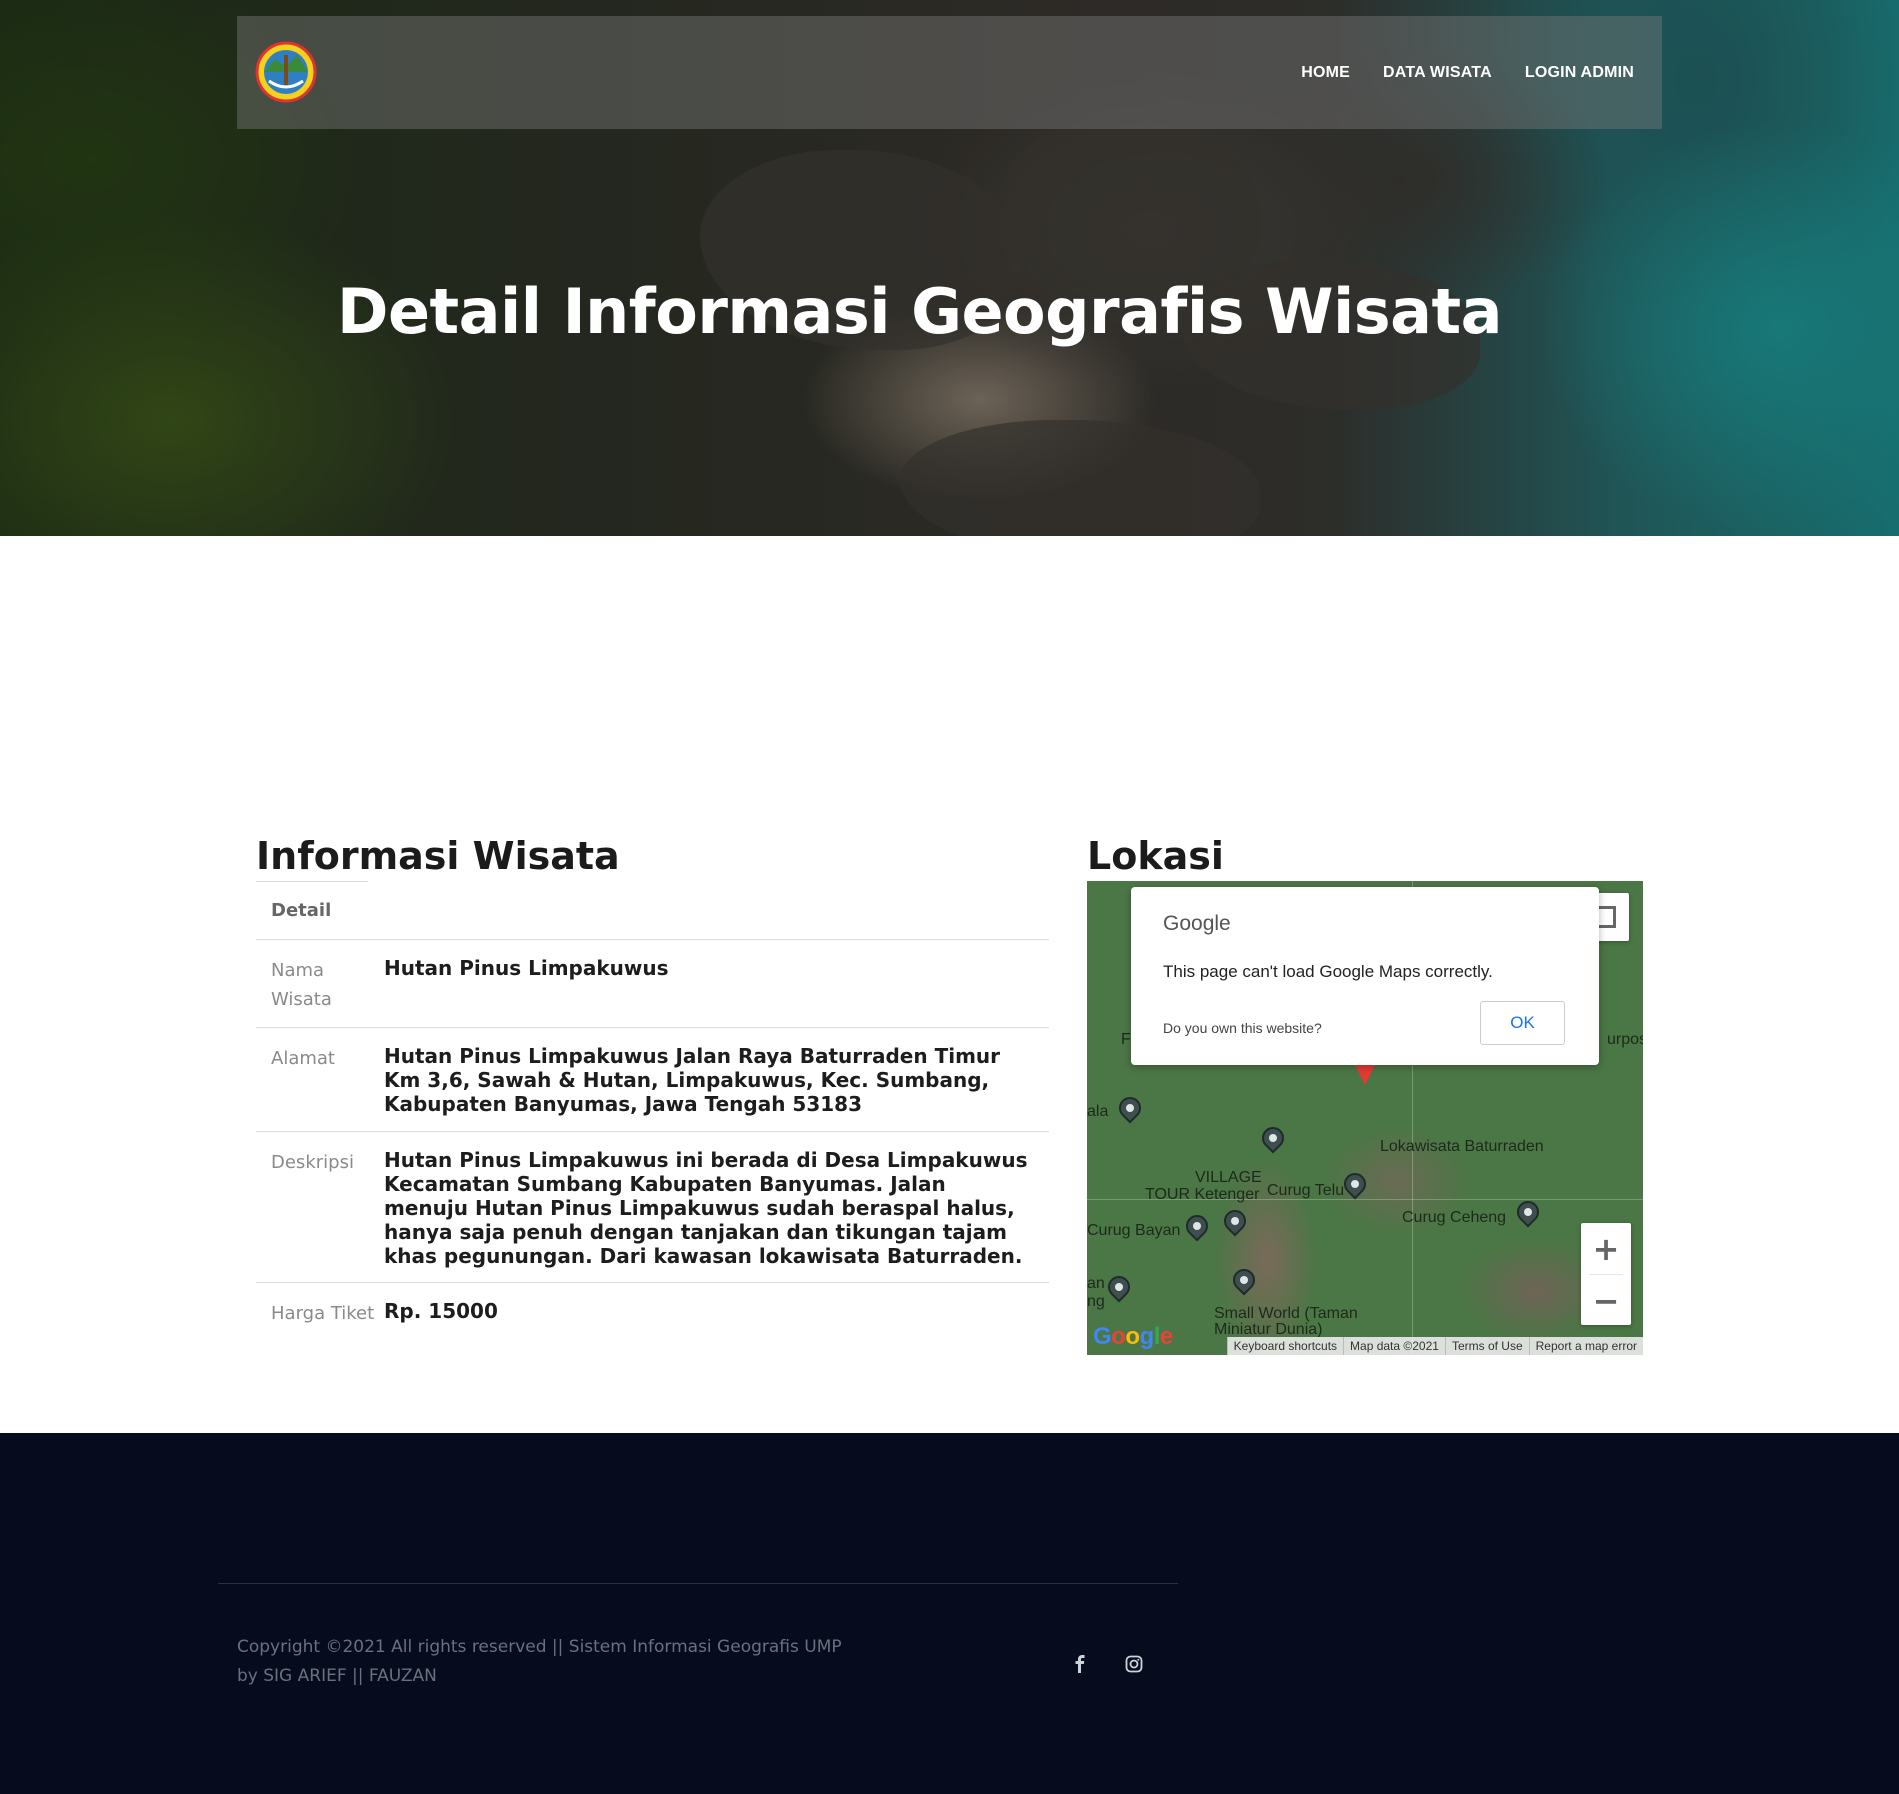 The image size is (1899, 1794). I want to click on copyright-line-2: by SIG ARIEF || FAUZAN, so click(337, 1676).